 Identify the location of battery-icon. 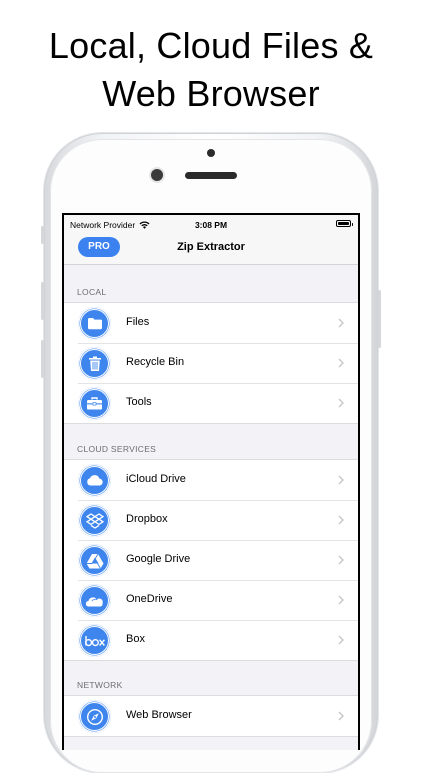
(344, 223).